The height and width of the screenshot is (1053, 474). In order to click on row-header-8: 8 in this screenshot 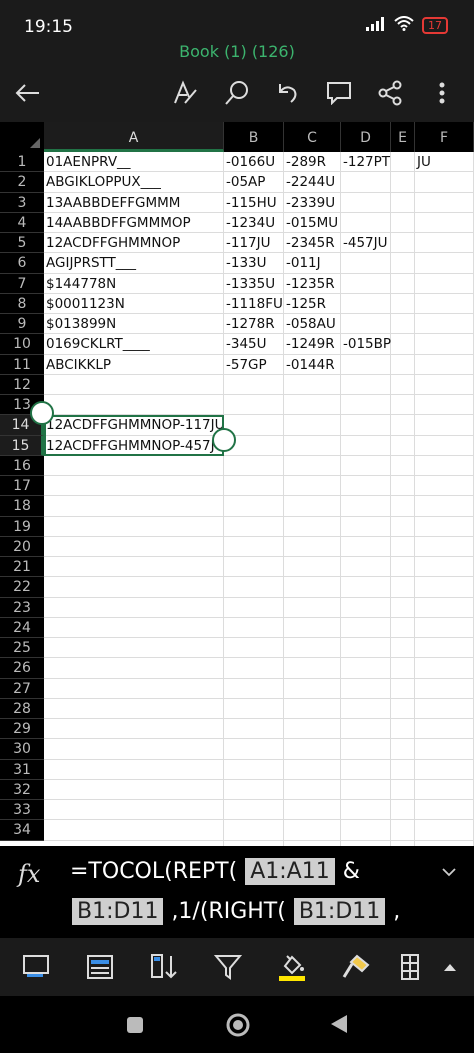, I will do `click(22, 303)`.